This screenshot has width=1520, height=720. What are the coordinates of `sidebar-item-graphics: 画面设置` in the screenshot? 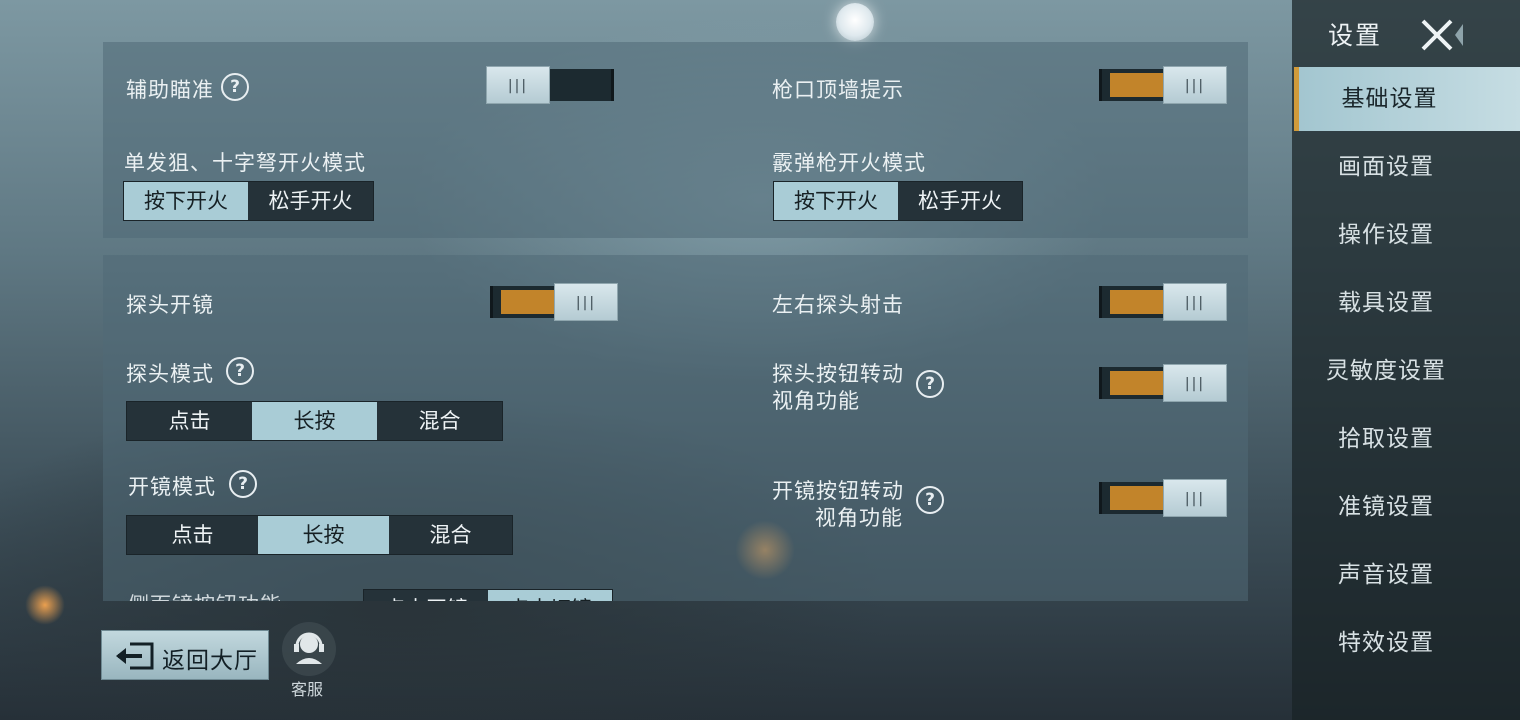 It's located at (1406, 167).